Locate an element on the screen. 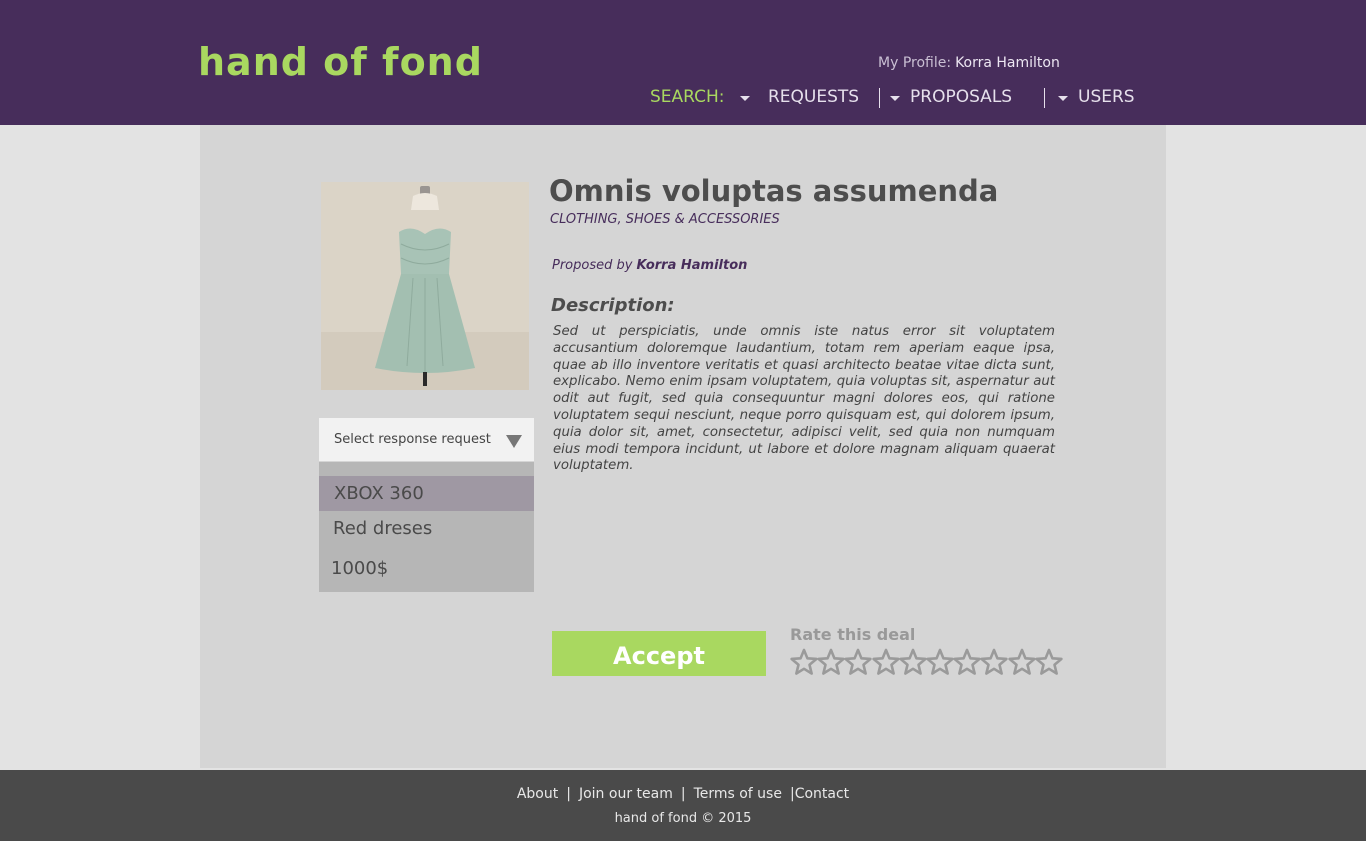  profile-link: My Profile: Korra Hamilton is located at coordinates (969, 63).